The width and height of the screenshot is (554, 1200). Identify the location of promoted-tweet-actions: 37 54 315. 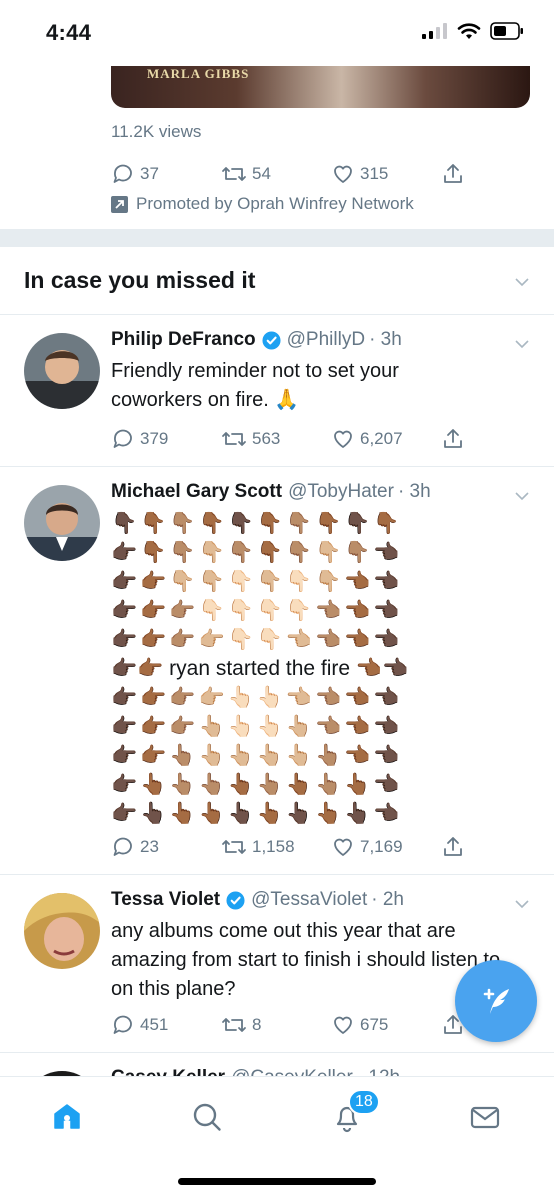
(331, 174).